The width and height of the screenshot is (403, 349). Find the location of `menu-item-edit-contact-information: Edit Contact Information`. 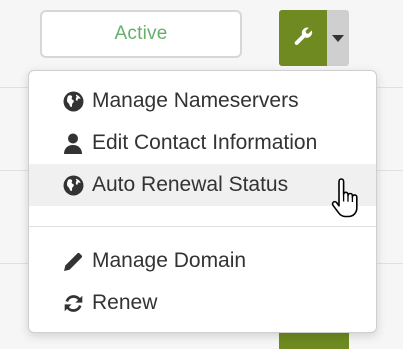

menu-item-edit-contact-information: Edit Contact Information is located at coordinates (202, 143).